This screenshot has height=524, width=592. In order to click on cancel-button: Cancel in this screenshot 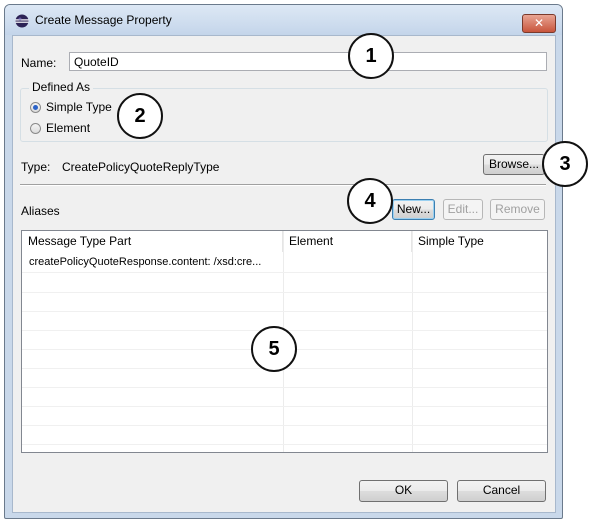, I will do `click(501, 491)`.